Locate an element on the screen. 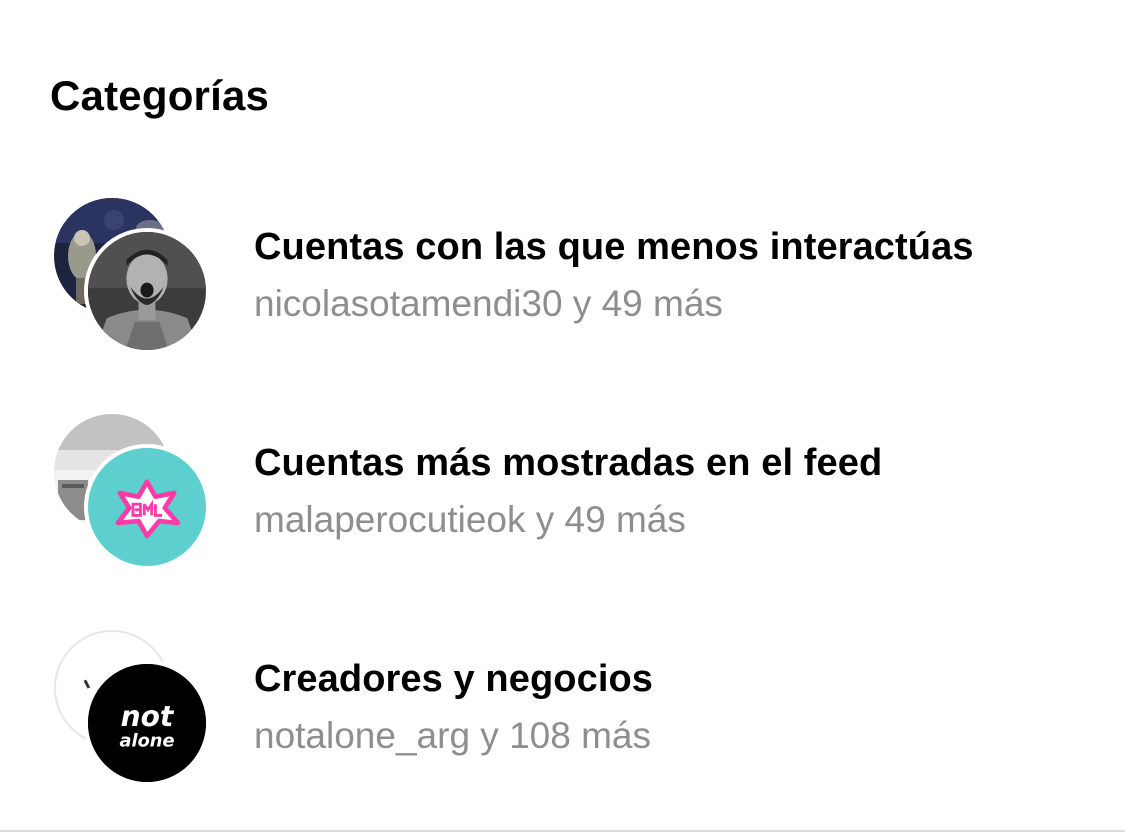 The height and width of the screenshot is (832, 1125). category-title: Cuentas más mostradas en el feed is located at coordinates (568, 463).